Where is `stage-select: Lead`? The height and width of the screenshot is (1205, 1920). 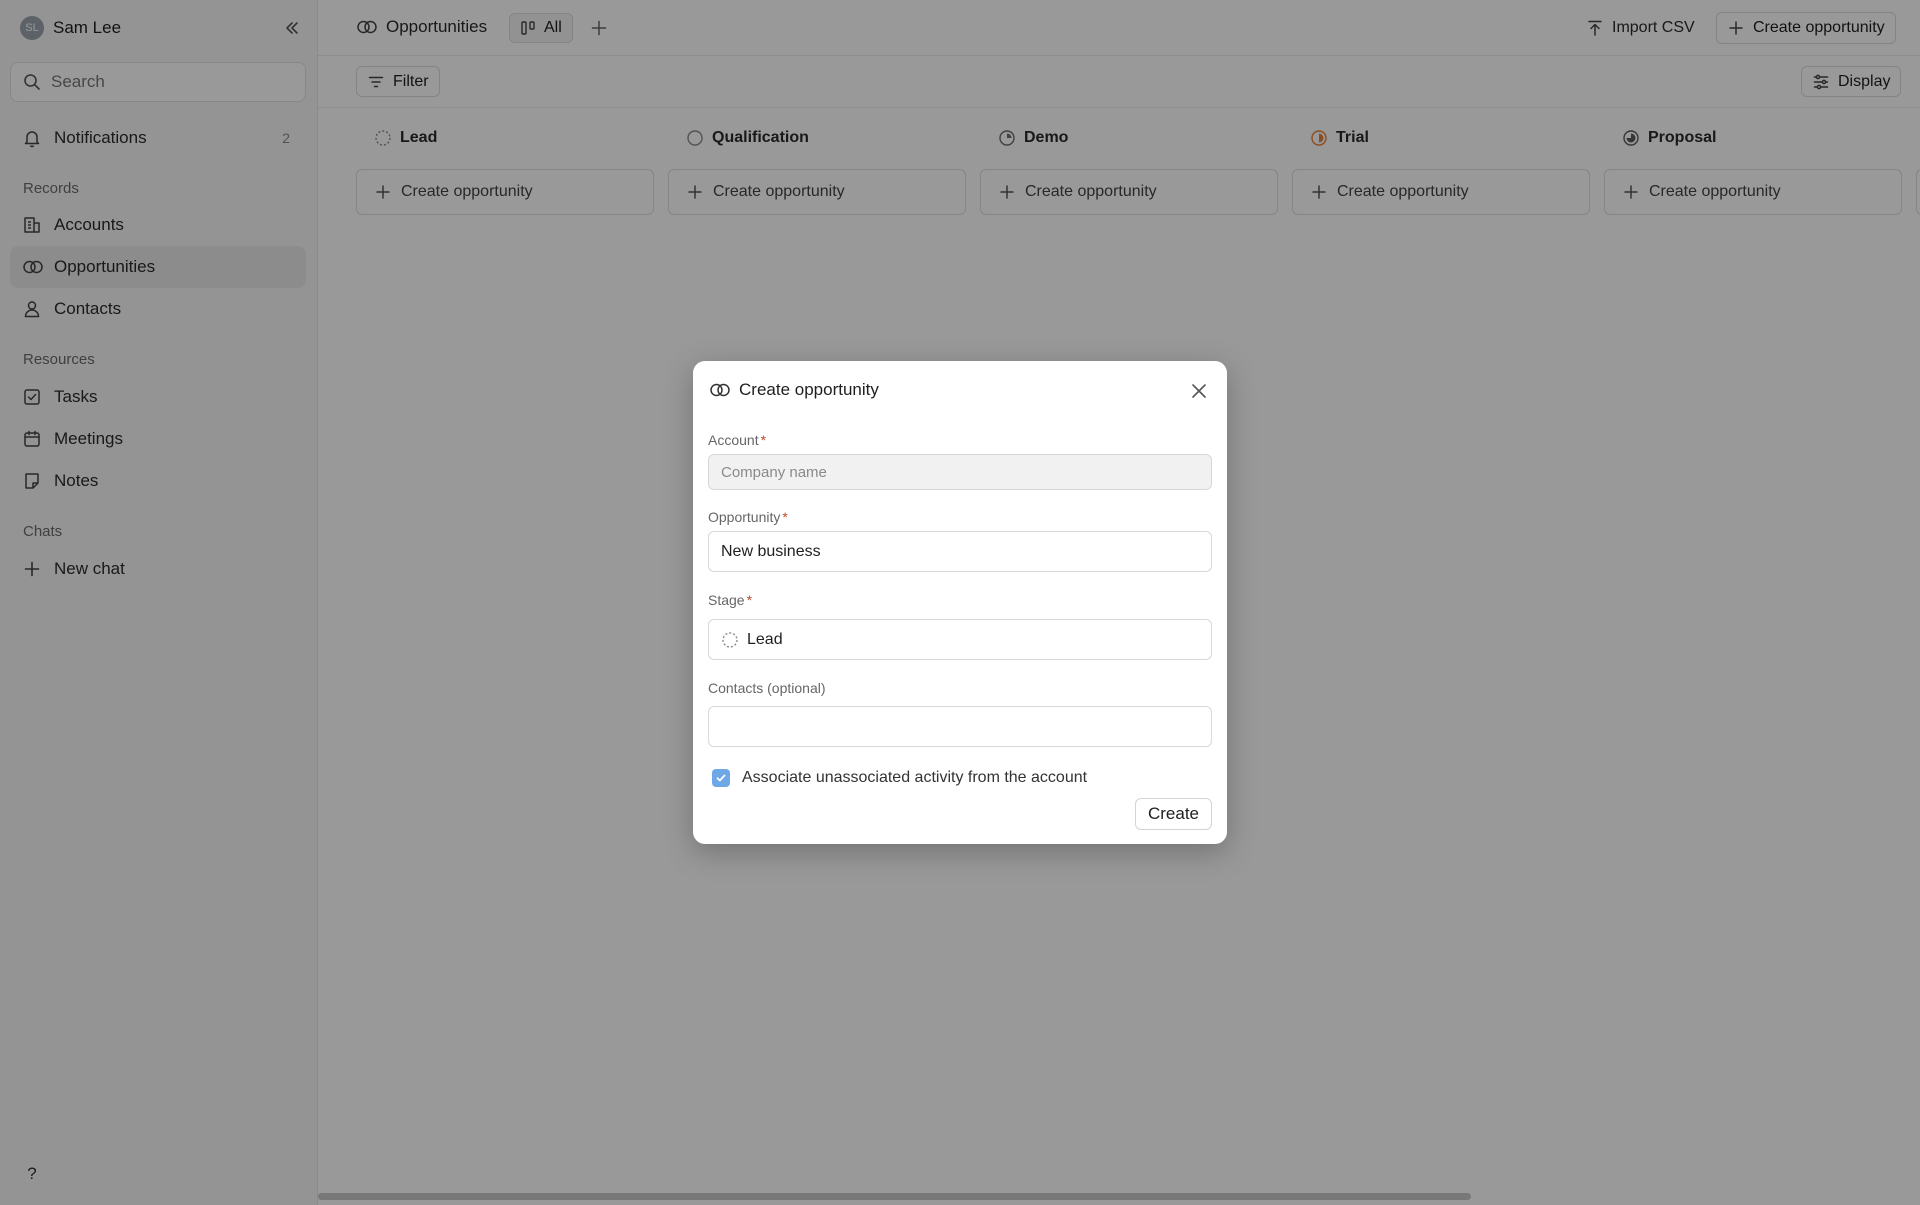
stage-select: Lead is located at coordinates (960, 639).